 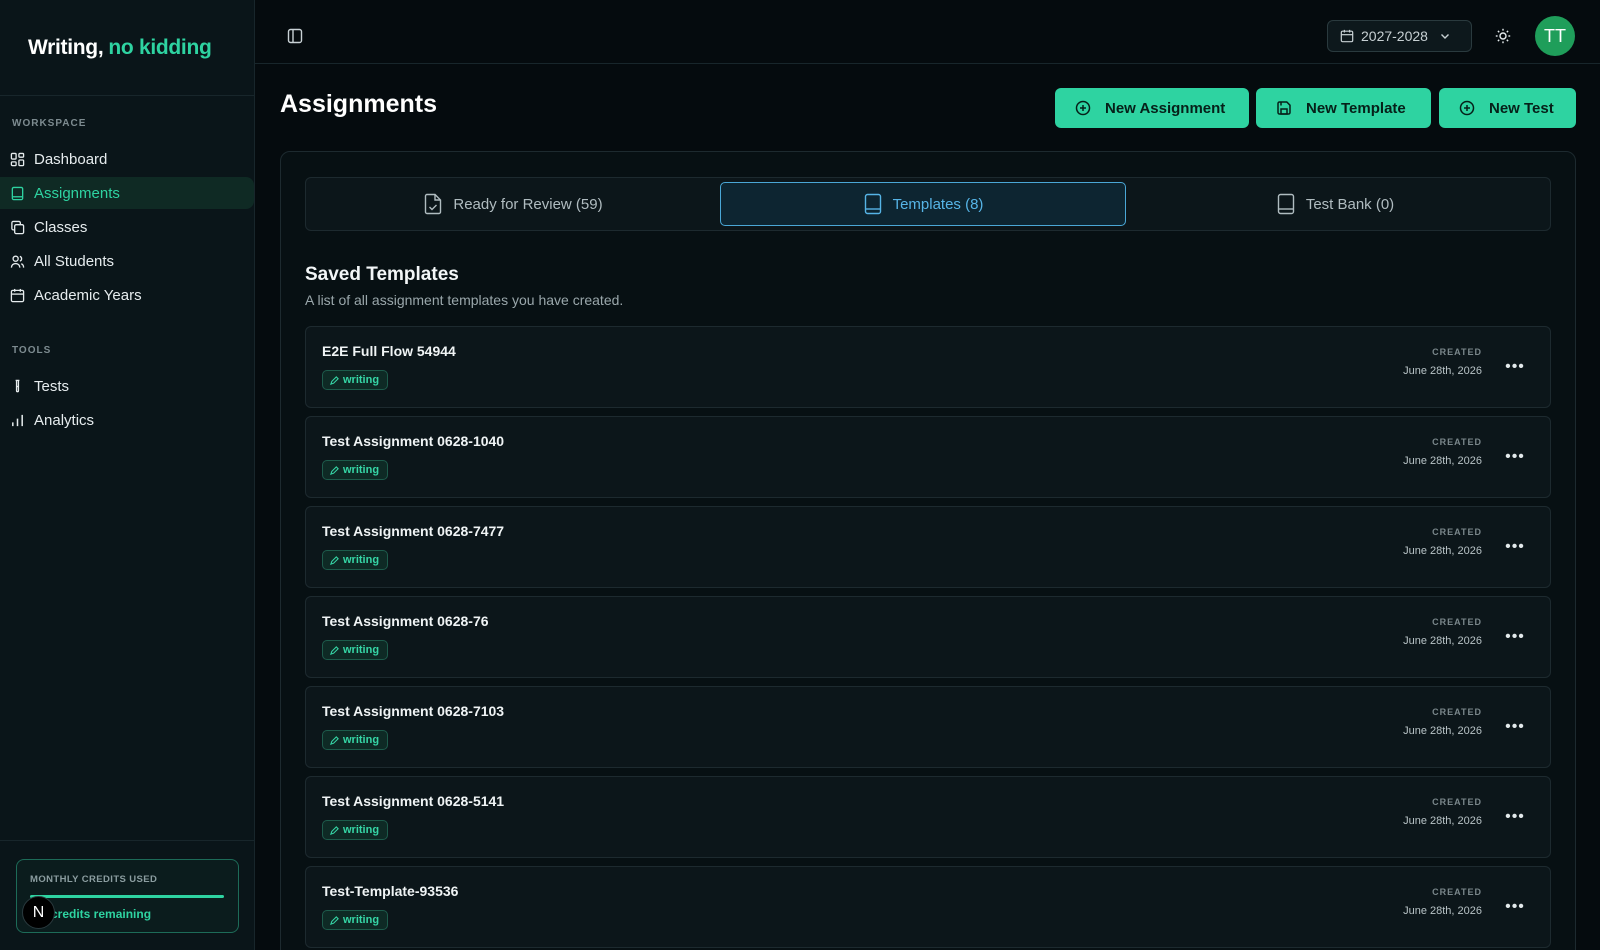 I want to click on sidebar-item-label: Analytics, so click(x=64, y=420).